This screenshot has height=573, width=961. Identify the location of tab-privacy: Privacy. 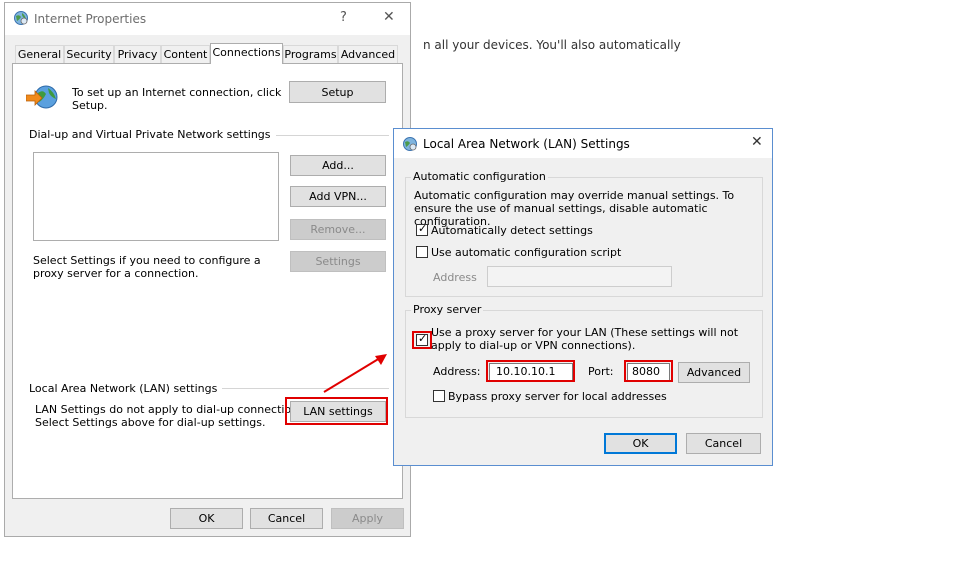
(137, 54).